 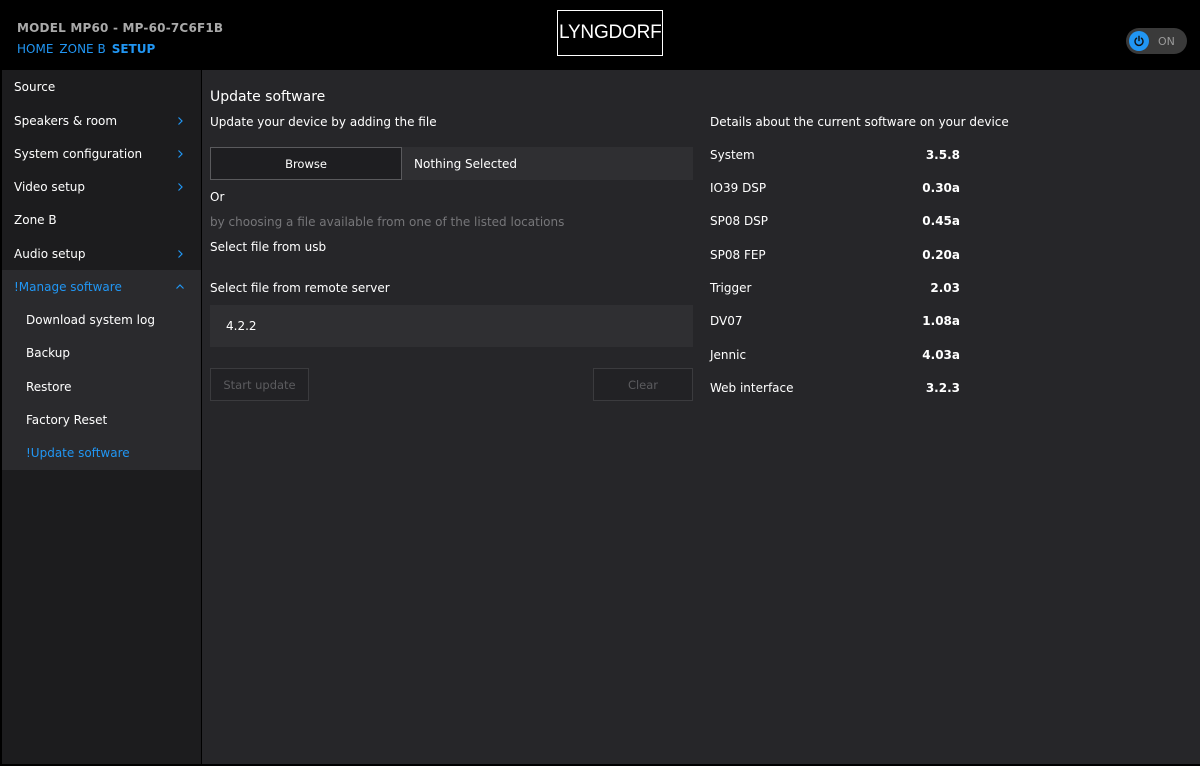 I want to click on selected-file-display: Nothing Selected, so click(x=547, y=163).